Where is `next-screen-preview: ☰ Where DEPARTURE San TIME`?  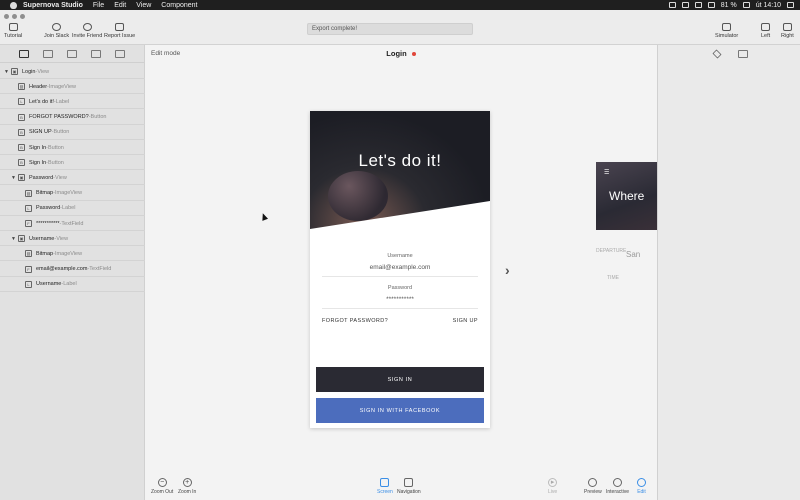 next-screen-preview: ☰ Where DEPARTURE San TIME is located at coordinates (626, 227).